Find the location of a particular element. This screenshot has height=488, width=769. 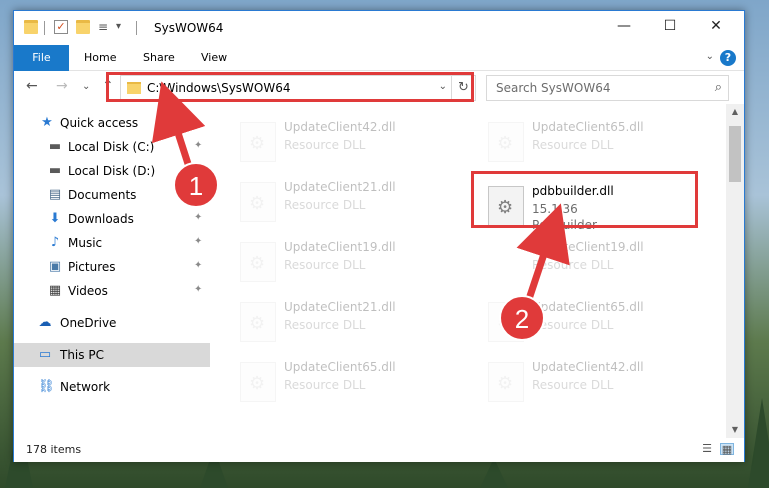

help-icon: ? is located at coordinates (728, 58).